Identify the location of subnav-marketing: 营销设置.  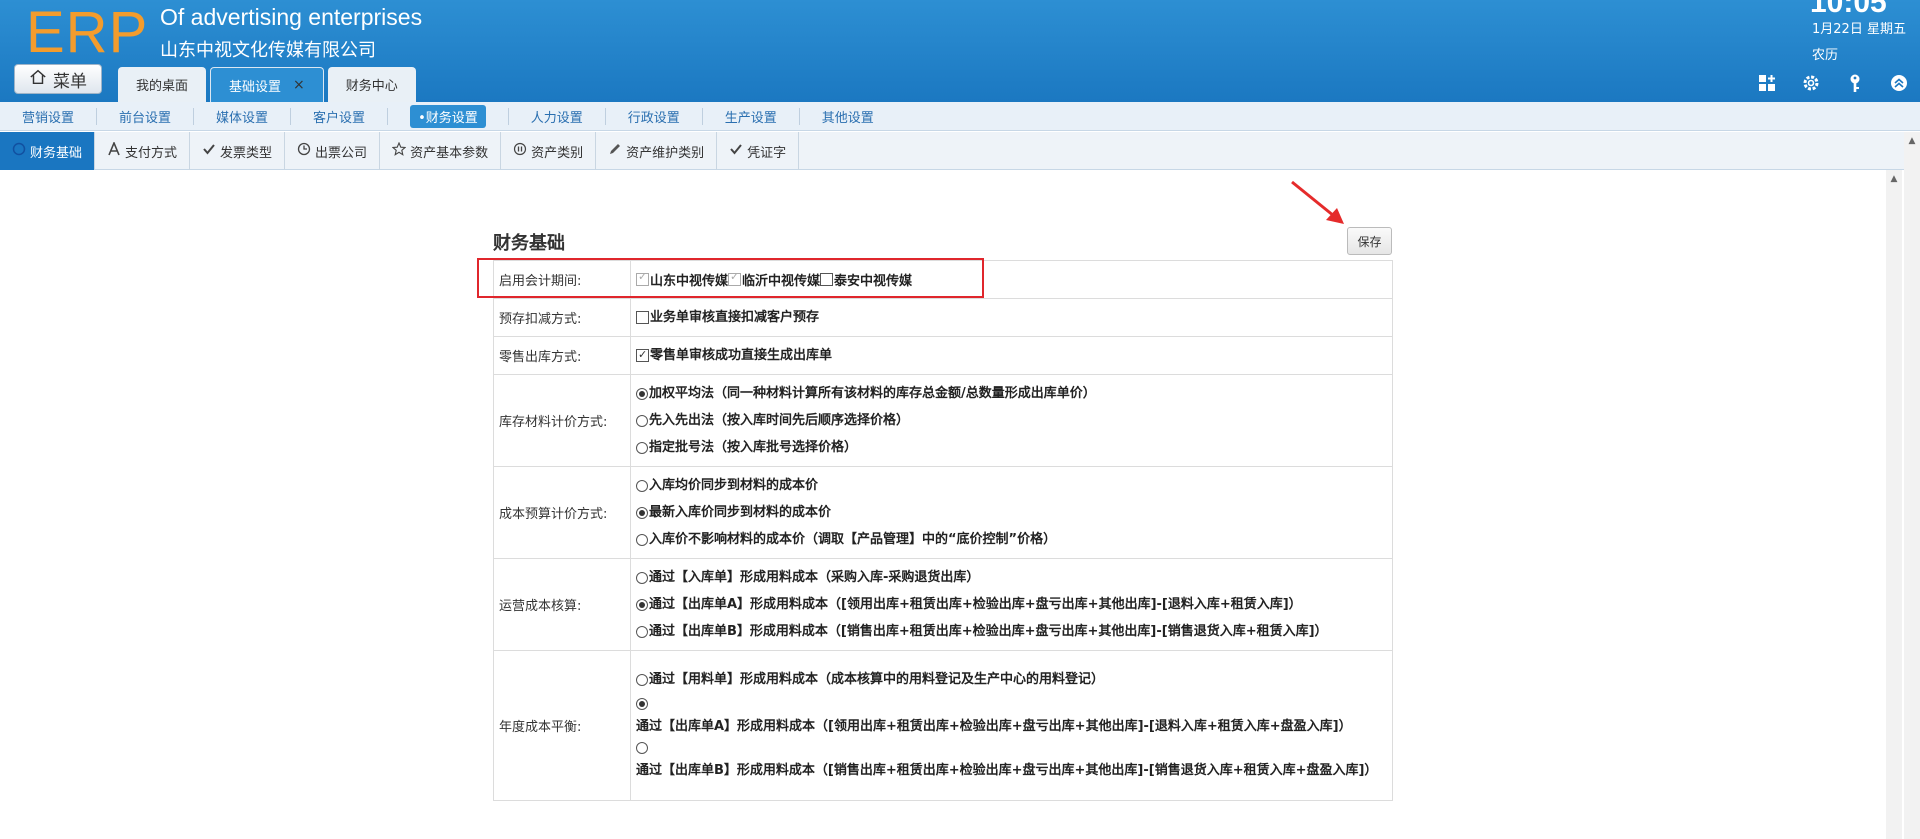
(49, 116).